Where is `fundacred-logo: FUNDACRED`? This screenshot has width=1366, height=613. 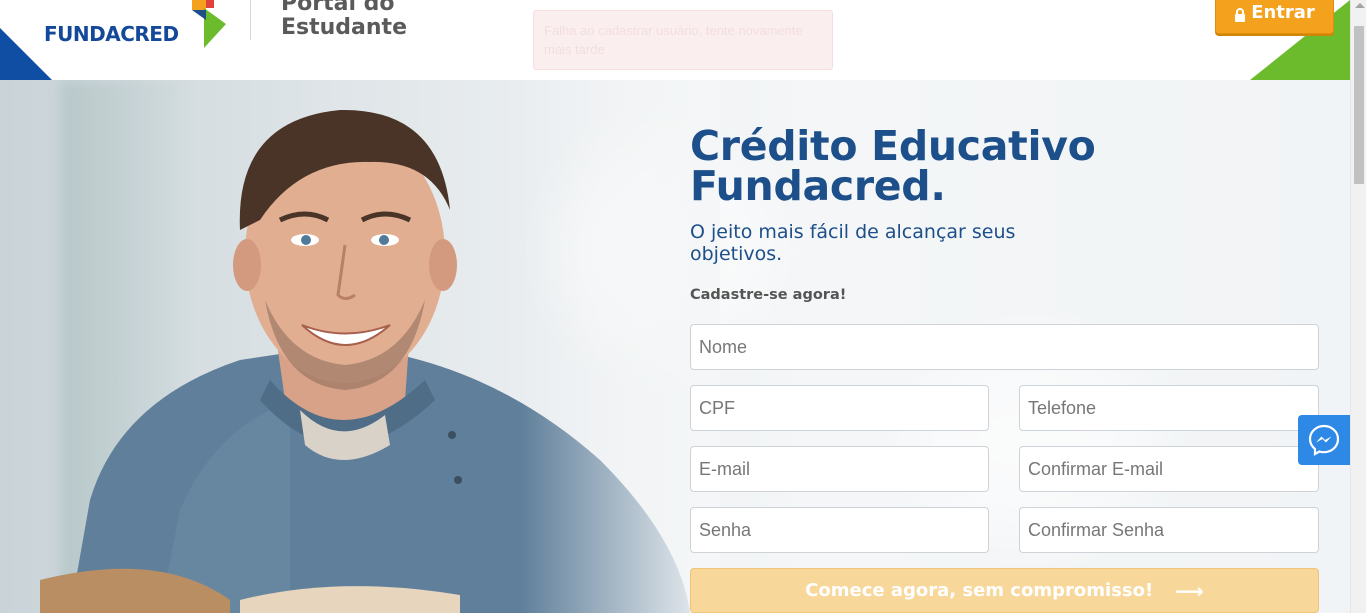
fundacred-logo: FUNDACRED is located at coordinates (135, 25).